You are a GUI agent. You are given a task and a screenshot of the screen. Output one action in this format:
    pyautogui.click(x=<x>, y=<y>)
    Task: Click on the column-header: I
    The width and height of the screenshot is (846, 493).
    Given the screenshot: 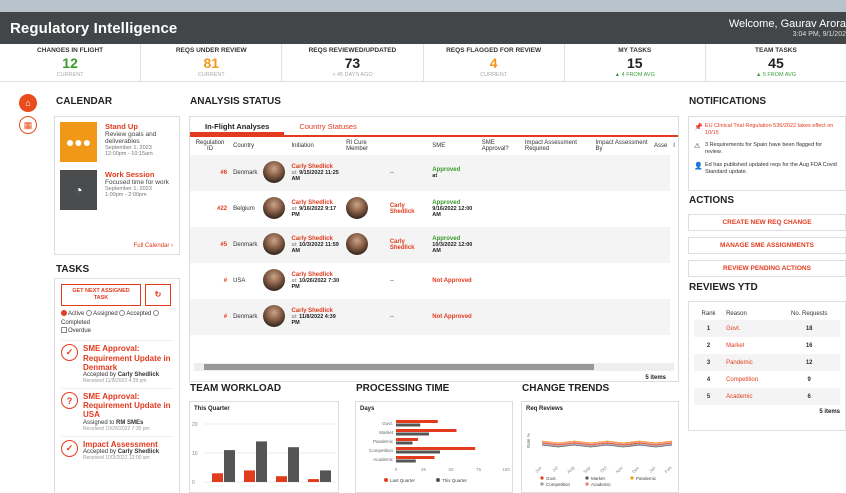 What is the action you would take?
    pyautogui.click(x=674, y=146)
    